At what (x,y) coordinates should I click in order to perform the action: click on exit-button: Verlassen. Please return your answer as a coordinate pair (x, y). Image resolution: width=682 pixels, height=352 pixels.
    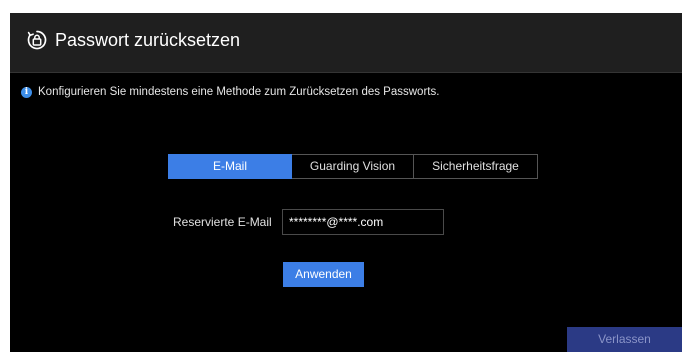
    Looking at the image, I should click on (624, 339).